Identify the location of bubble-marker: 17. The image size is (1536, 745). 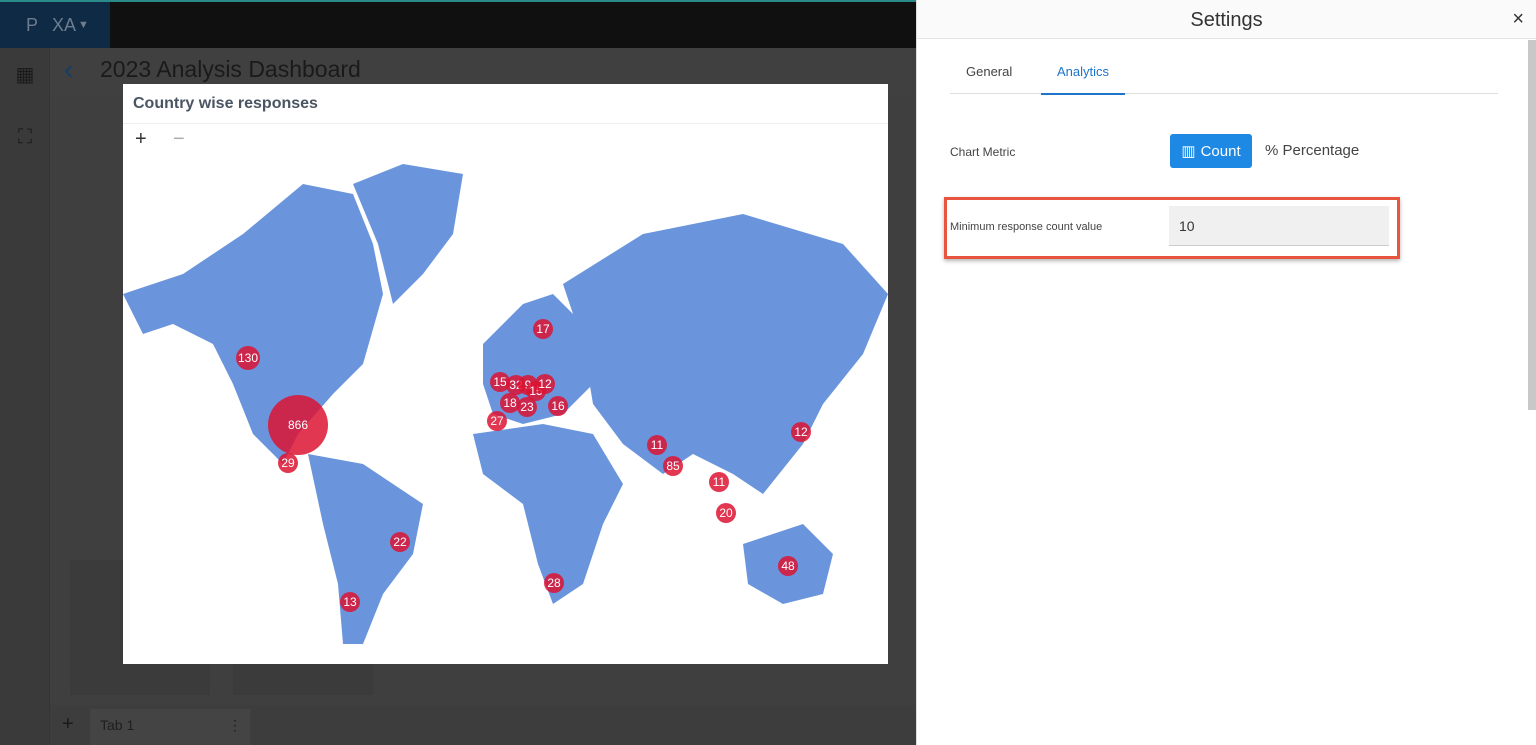
(543, 329).